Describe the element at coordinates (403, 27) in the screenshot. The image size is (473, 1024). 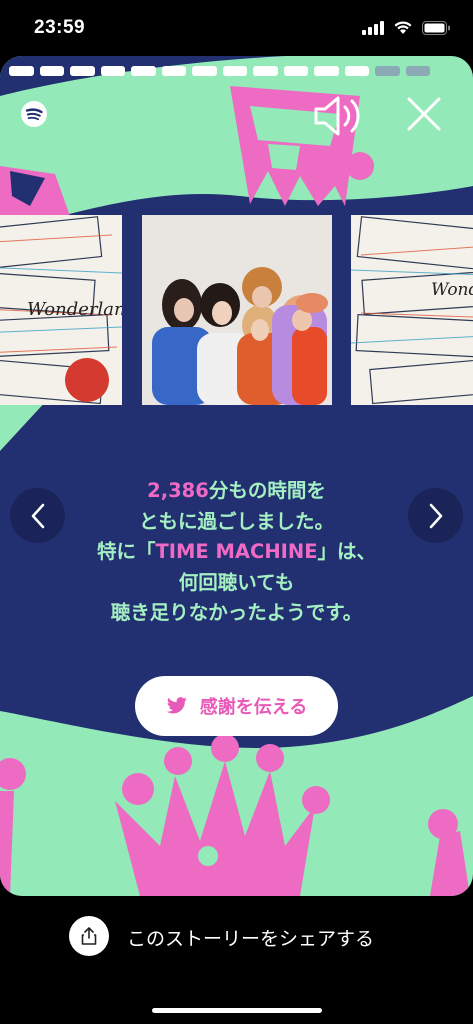
I see `wifi-icon` at that location.